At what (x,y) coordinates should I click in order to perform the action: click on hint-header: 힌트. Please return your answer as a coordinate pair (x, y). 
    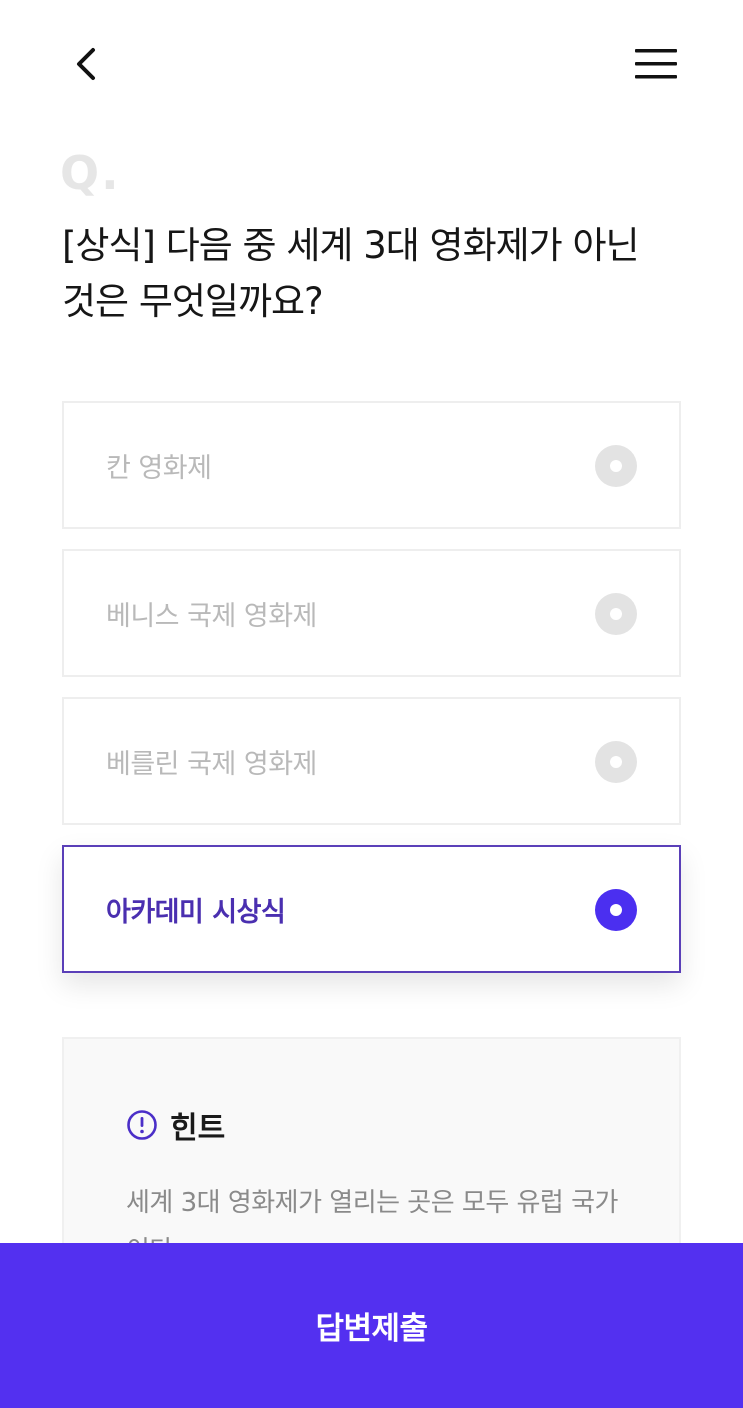
    Looking at the image, I should click on (175, 1125).